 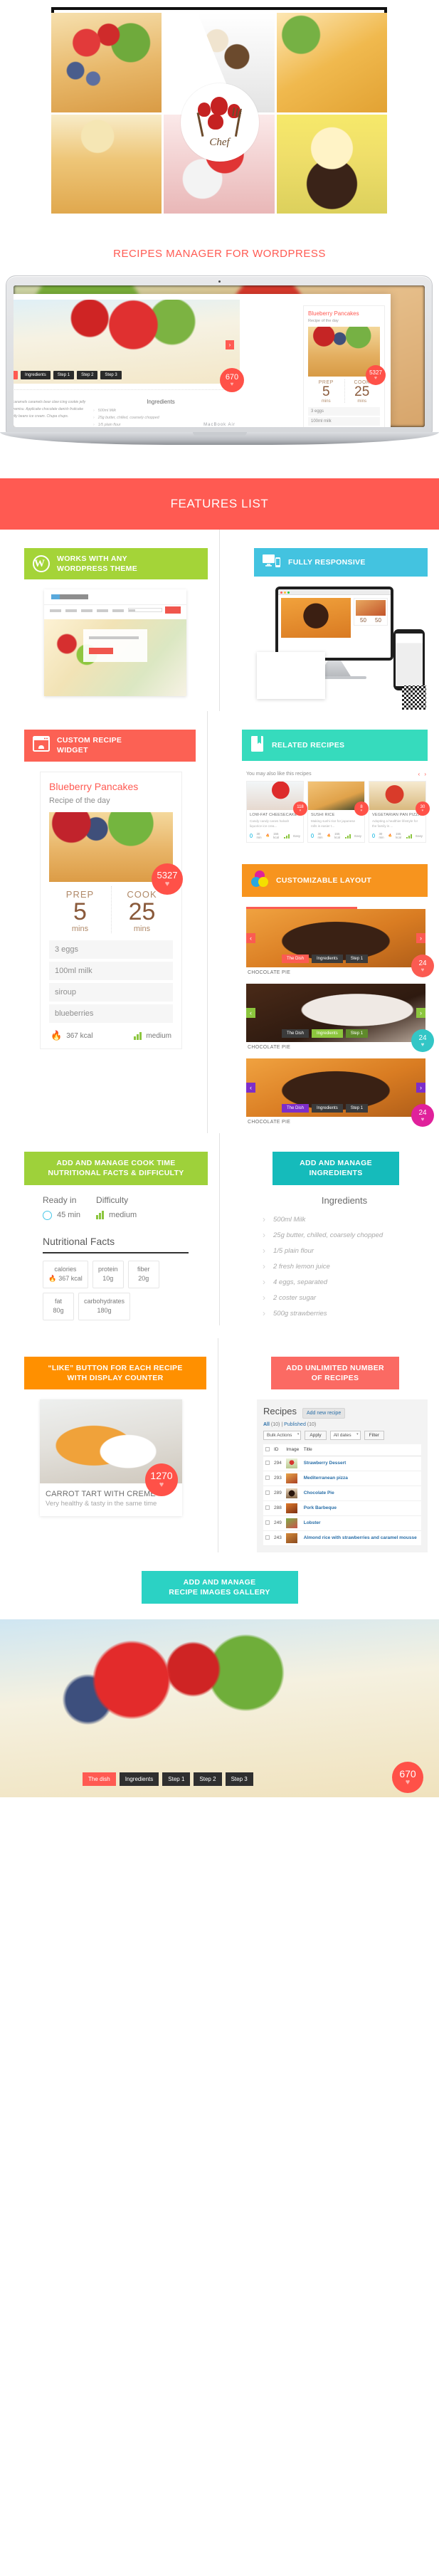 What do you see at coordinates (312, 1523) in the screenshot?
I see `row-title-link: Lobster` at bounding box center [312, 1523].